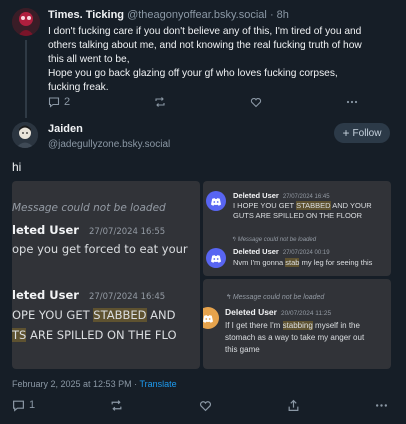 This screenshot has width=406, height=424. I want to click on main-author-avatar, so click(25, 135).